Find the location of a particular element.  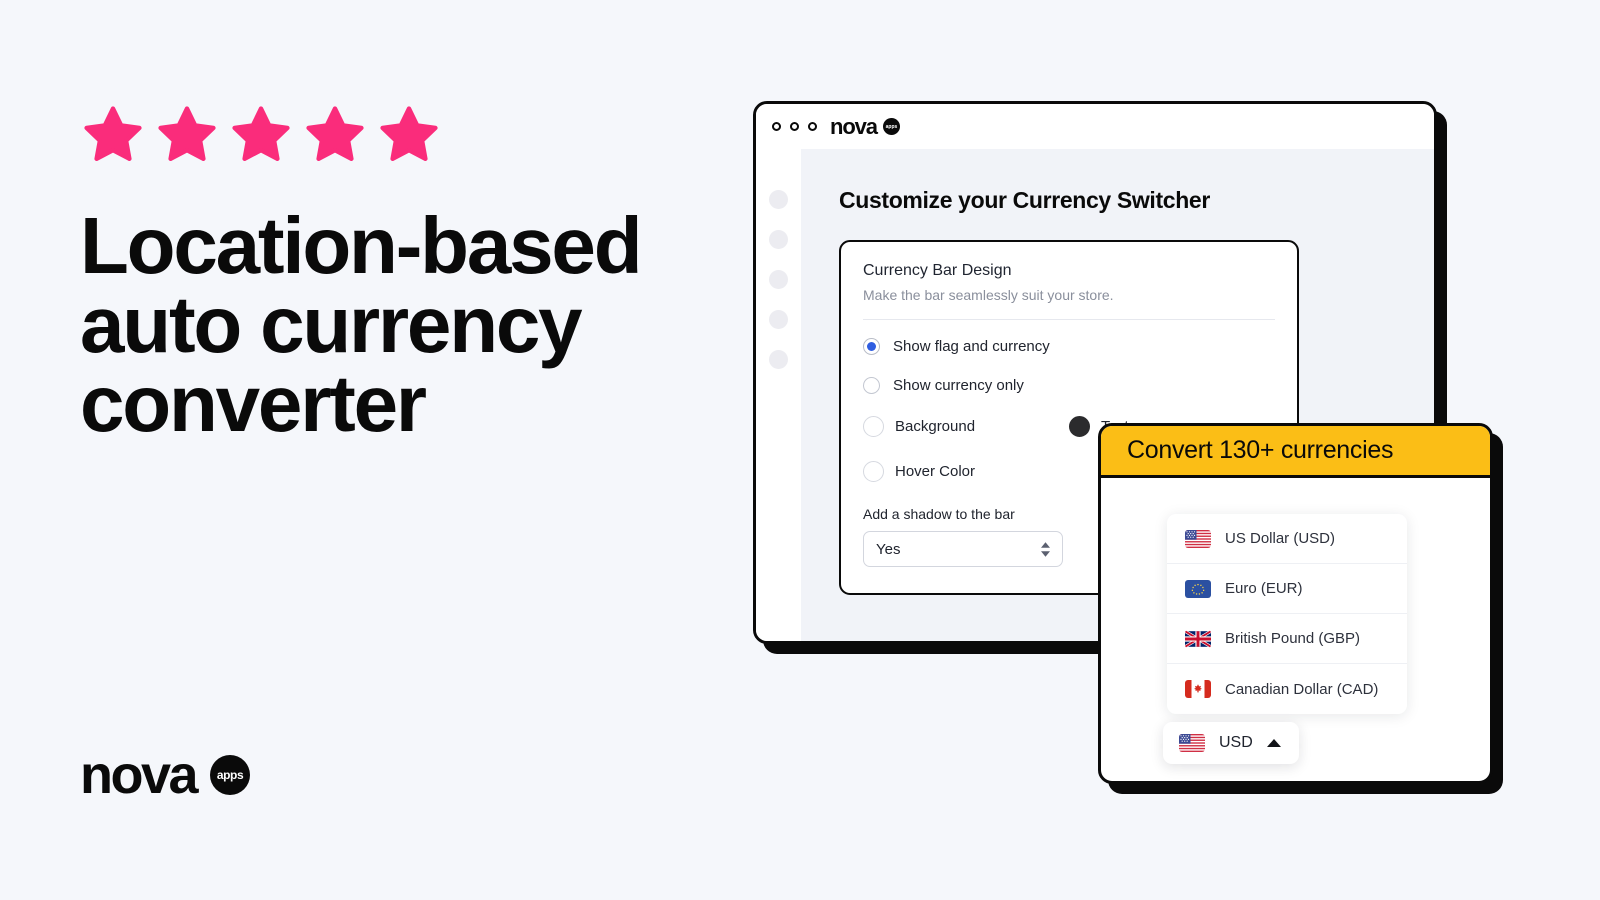

titlebar-logo: nova apps is located at coordinates (865, 126).